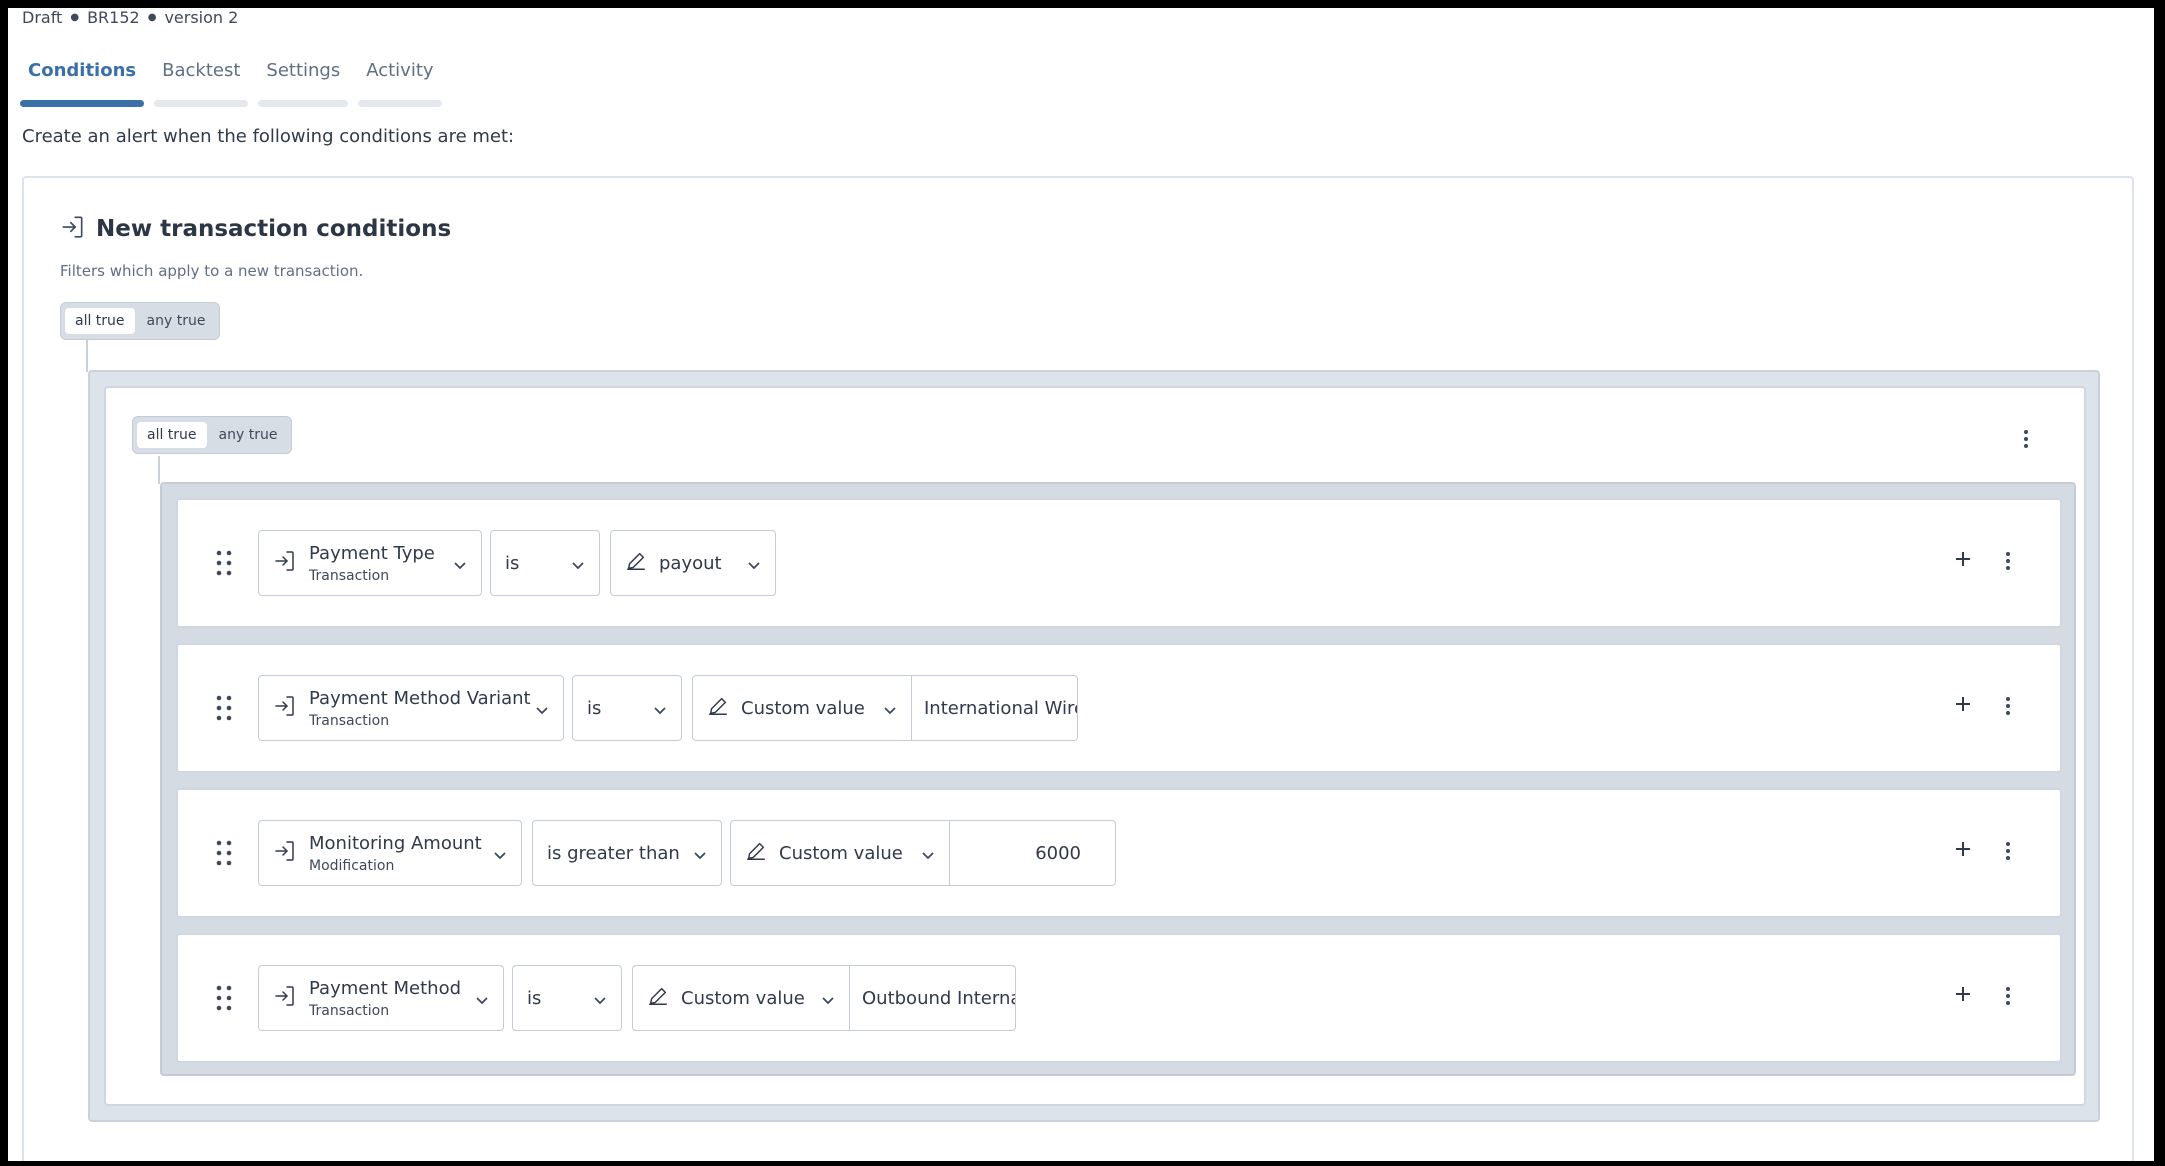 The image size is (2165, 1166). Describe the element at coordinates (201, 83) in the screenshot. I see `tab-backtest: Backtest` at that location.